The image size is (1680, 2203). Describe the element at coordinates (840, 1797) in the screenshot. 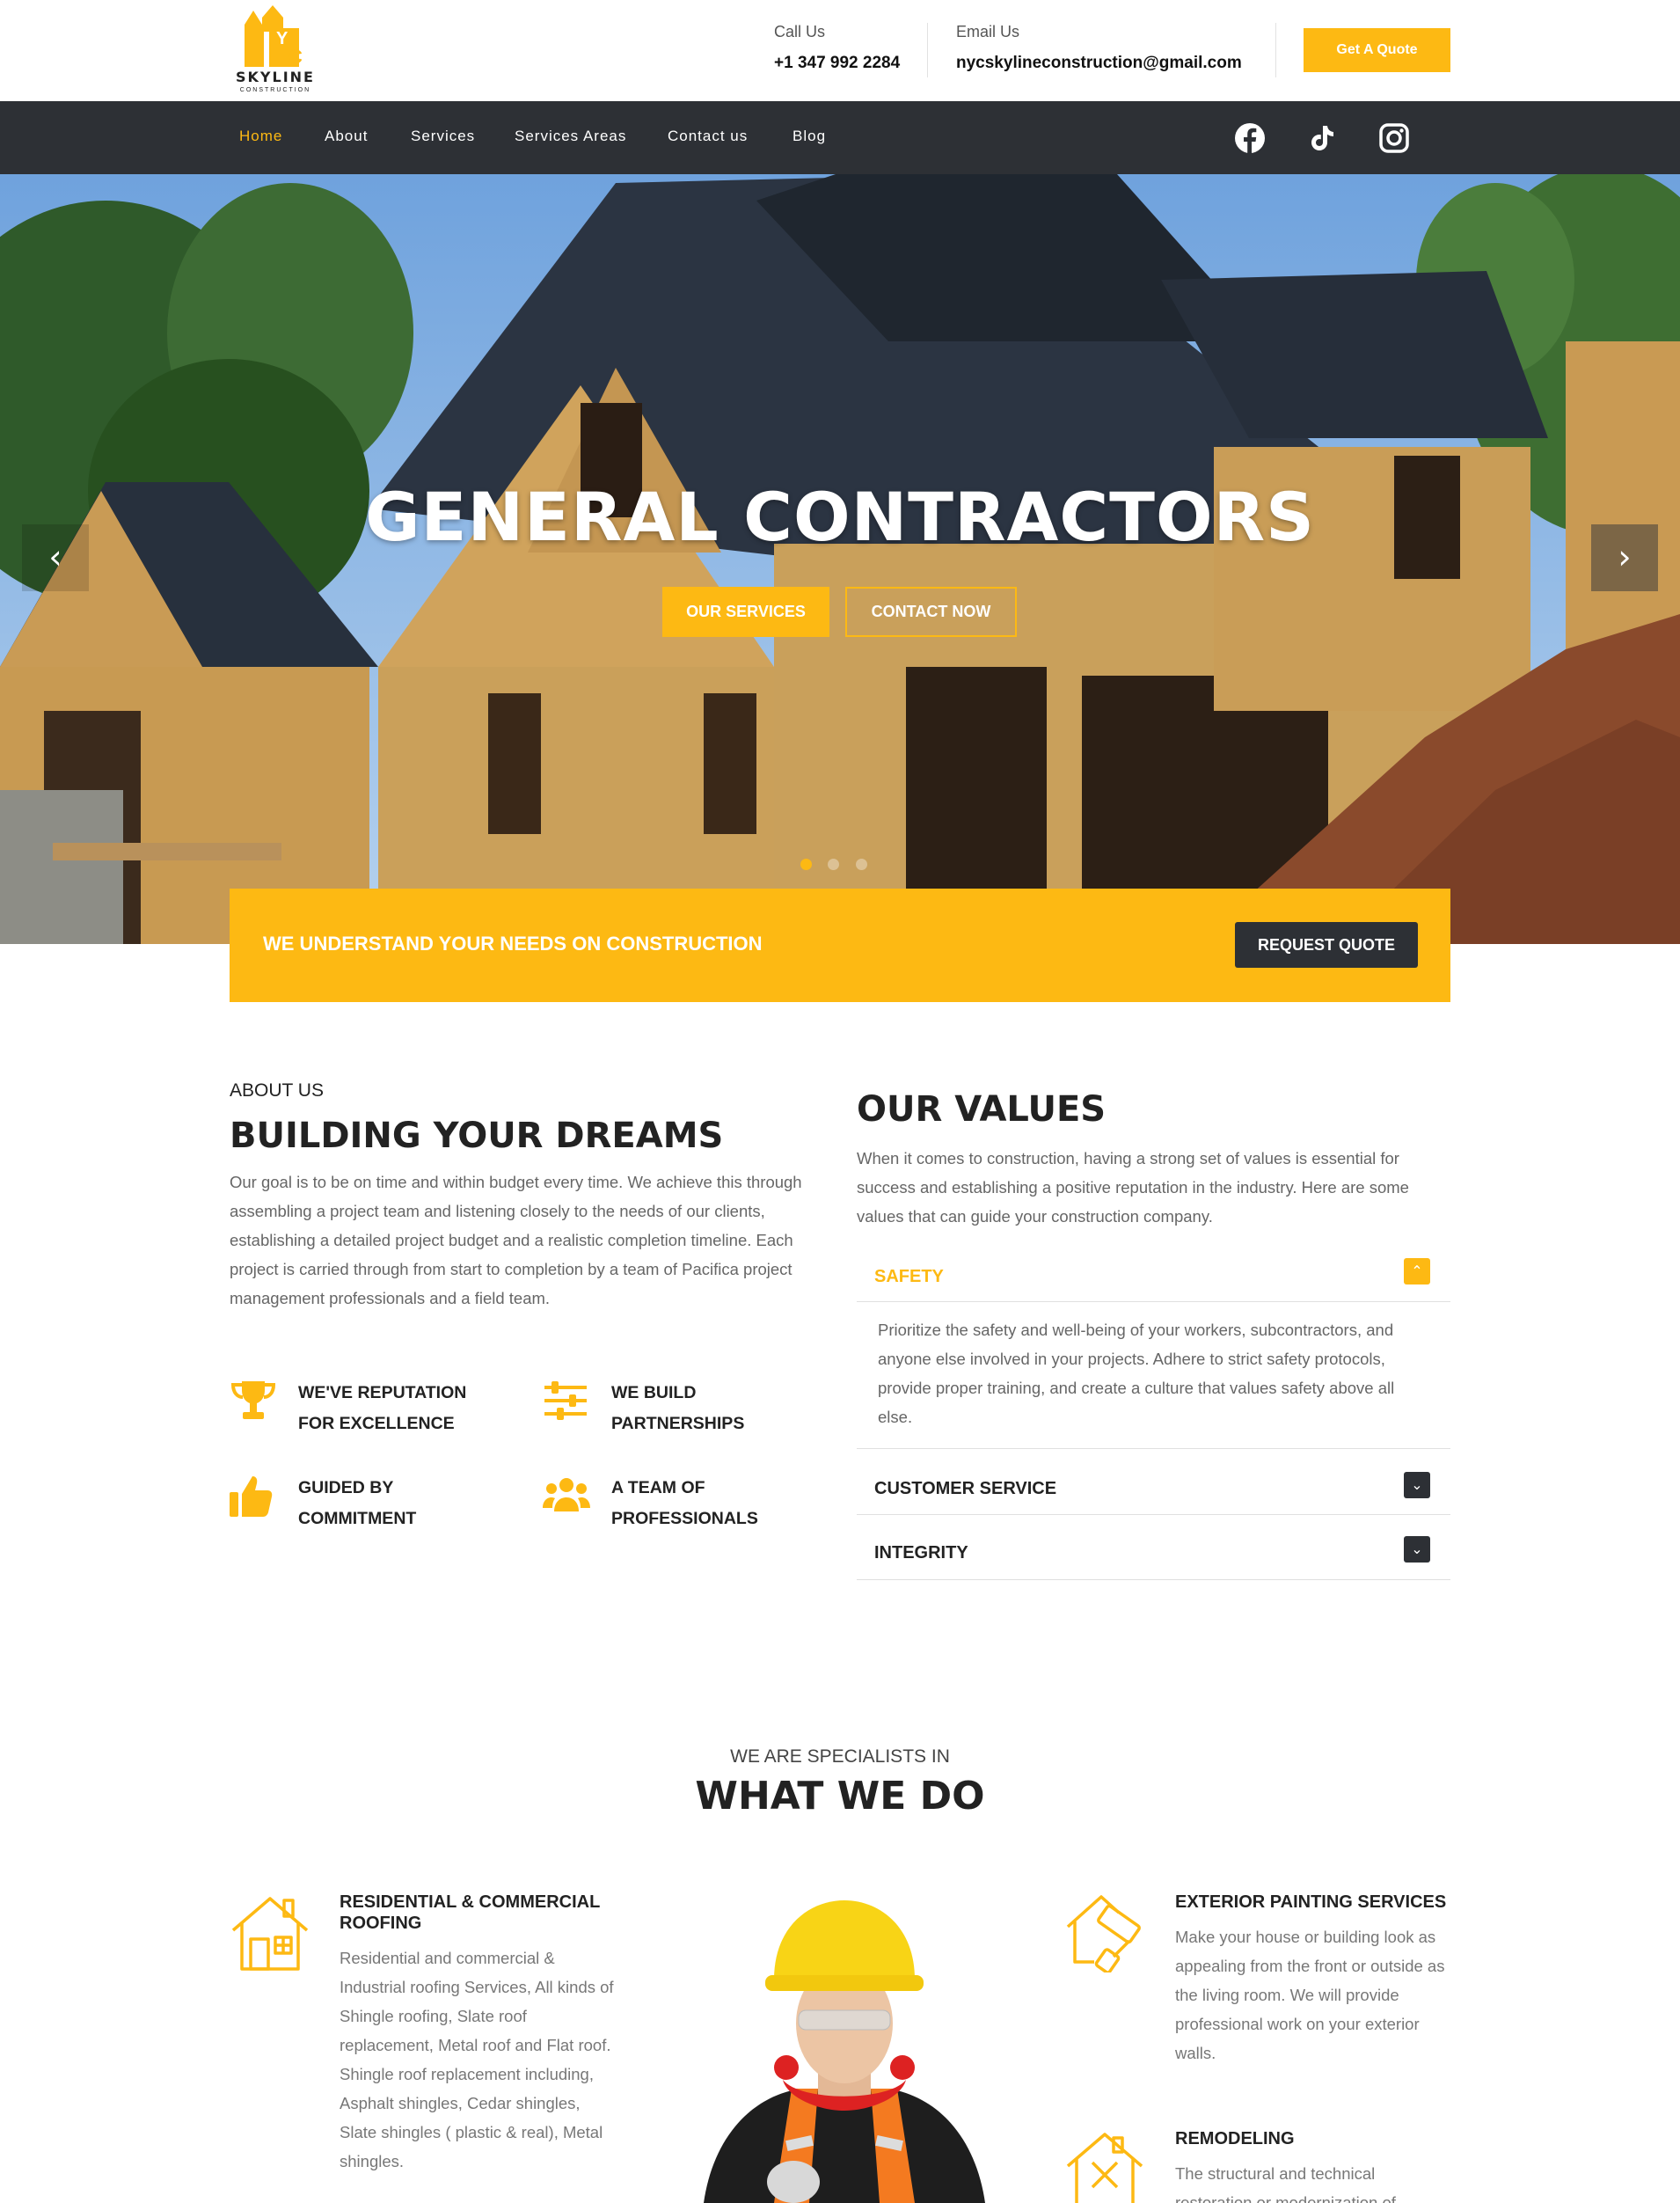

I see `services-title: WHAT WE DO` at that location.